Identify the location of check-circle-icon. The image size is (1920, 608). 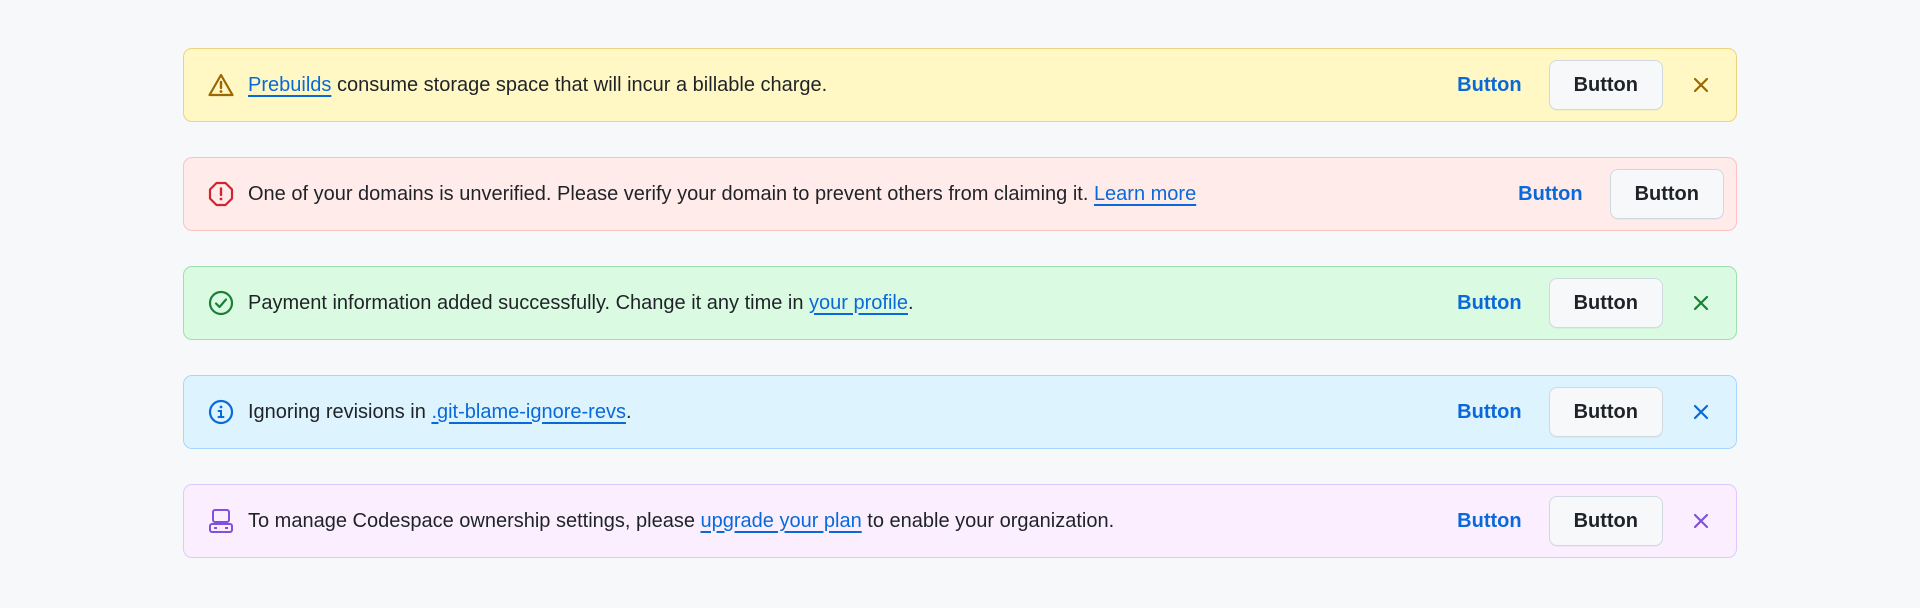
(221, 303).